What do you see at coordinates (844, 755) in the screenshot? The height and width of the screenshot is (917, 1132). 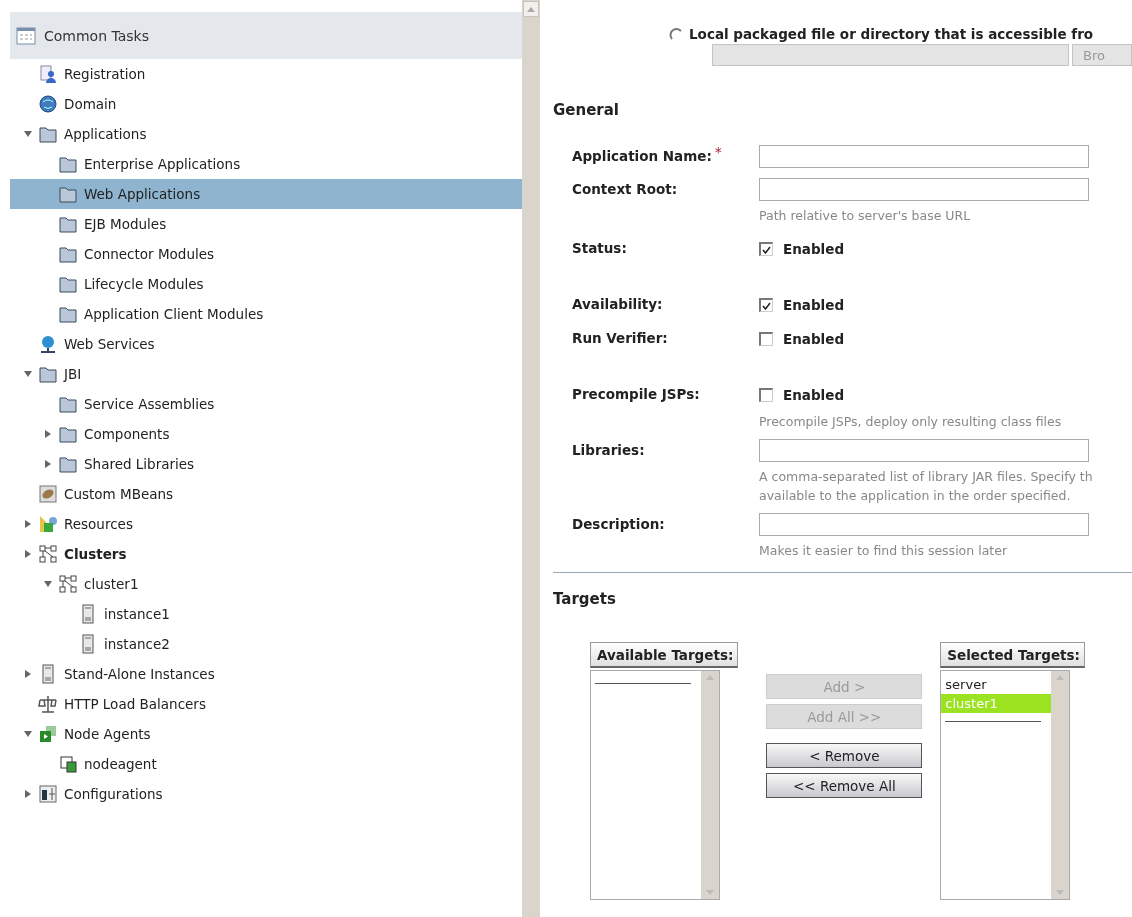 I see `transfer-button: < Remove` at bounding box center [844, 755].